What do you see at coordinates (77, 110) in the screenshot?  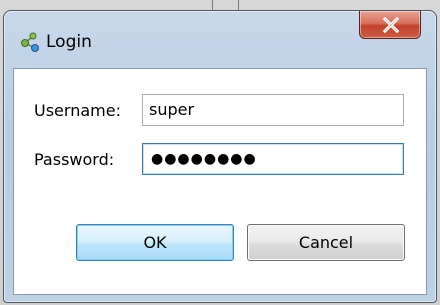 I see `username-label: Username:` at bounding box center [77, 110].